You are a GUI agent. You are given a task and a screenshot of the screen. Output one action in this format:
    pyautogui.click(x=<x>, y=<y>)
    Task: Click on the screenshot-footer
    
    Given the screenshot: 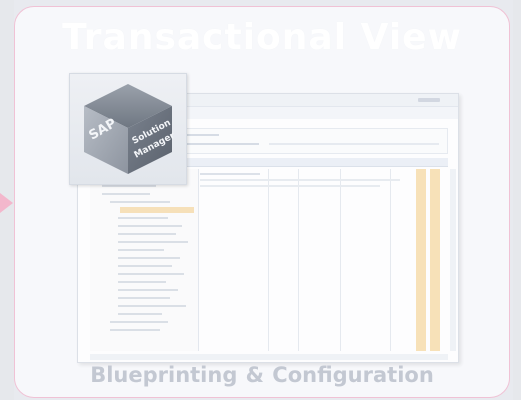 What is the action you would take?
    pyautogui.click(x=269, y=357)
    